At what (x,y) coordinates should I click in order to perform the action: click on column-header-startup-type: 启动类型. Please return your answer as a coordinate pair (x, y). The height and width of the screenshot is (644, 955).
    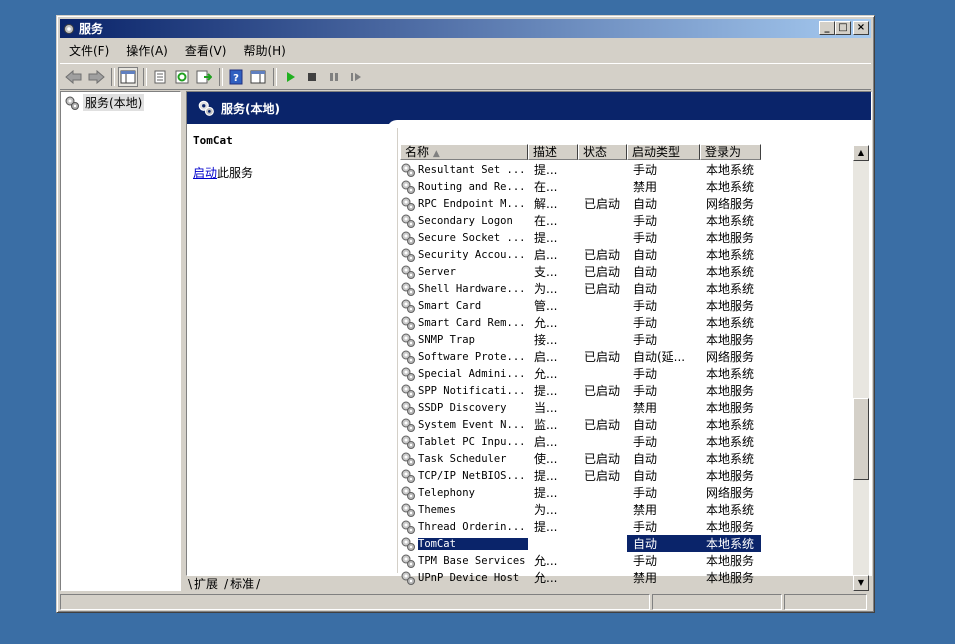
    Looking at the image, I should click on (663, 152).